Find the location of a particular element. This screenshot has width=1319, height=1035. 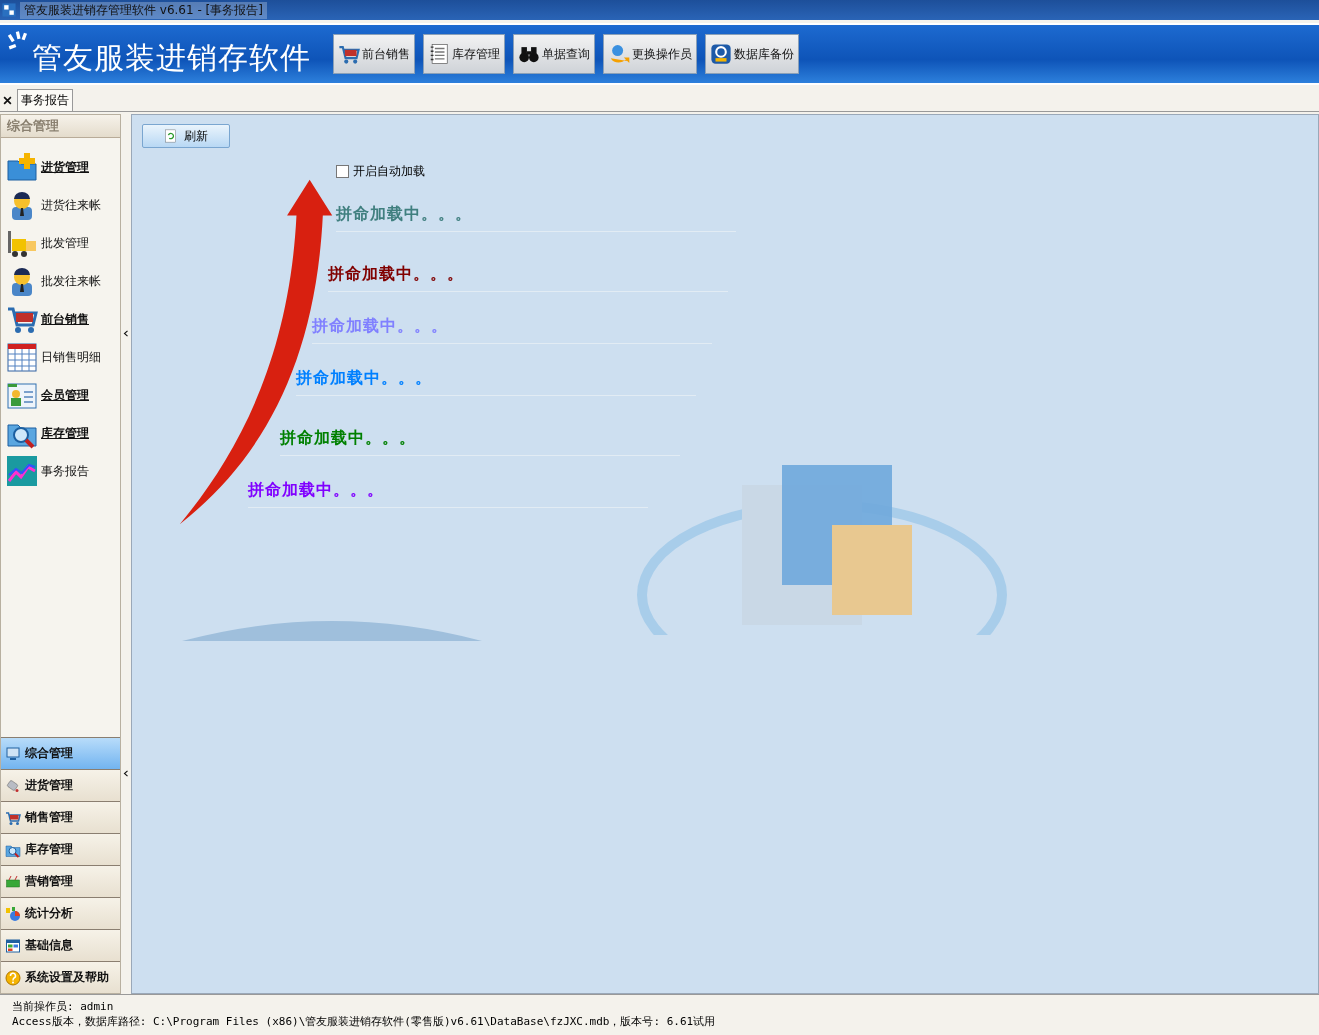

section-button: 系统设置及帮助 is located at coordinates (60, 977).